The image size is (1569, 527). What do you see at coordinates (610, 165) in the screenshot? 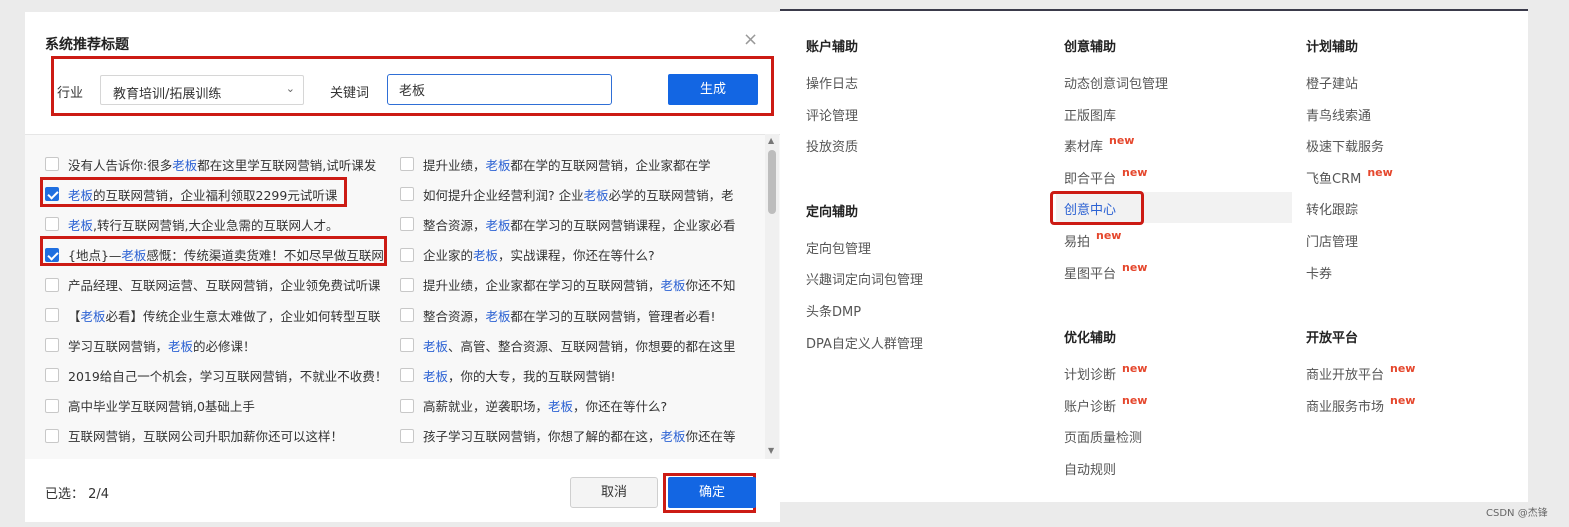
I see `title-text-part: 都在学的互联网营销，企业家都在学` at bounding box center [610, 165].